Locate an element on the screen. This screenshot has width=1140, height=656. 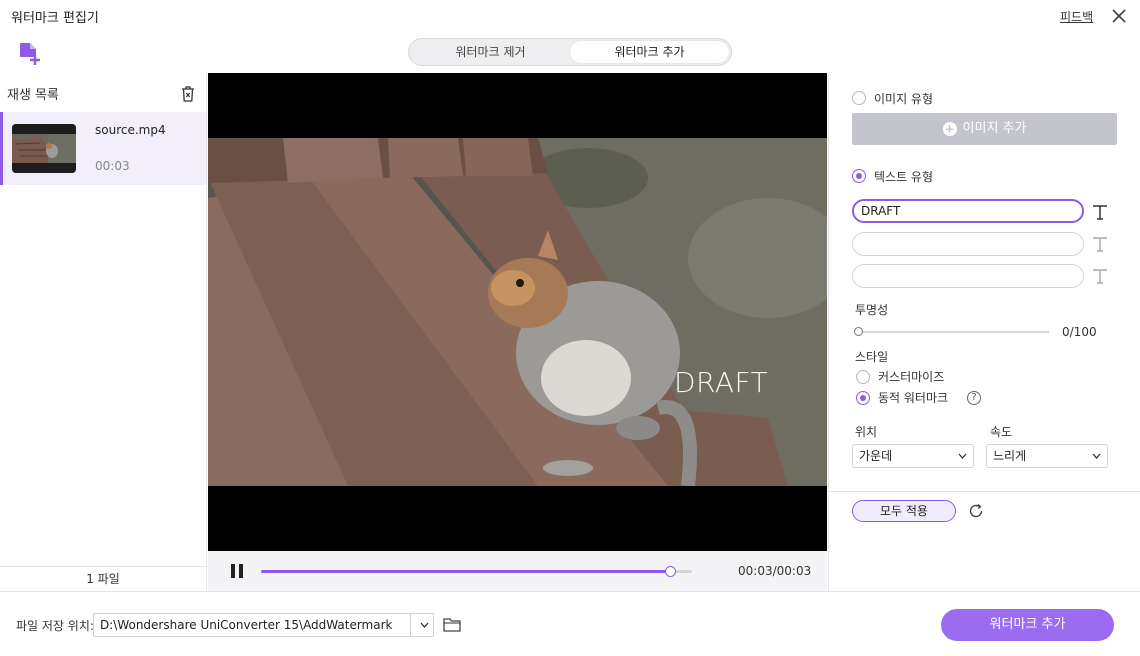
add-image-label: 이미지 추가 is located at coordinates (994, 128).